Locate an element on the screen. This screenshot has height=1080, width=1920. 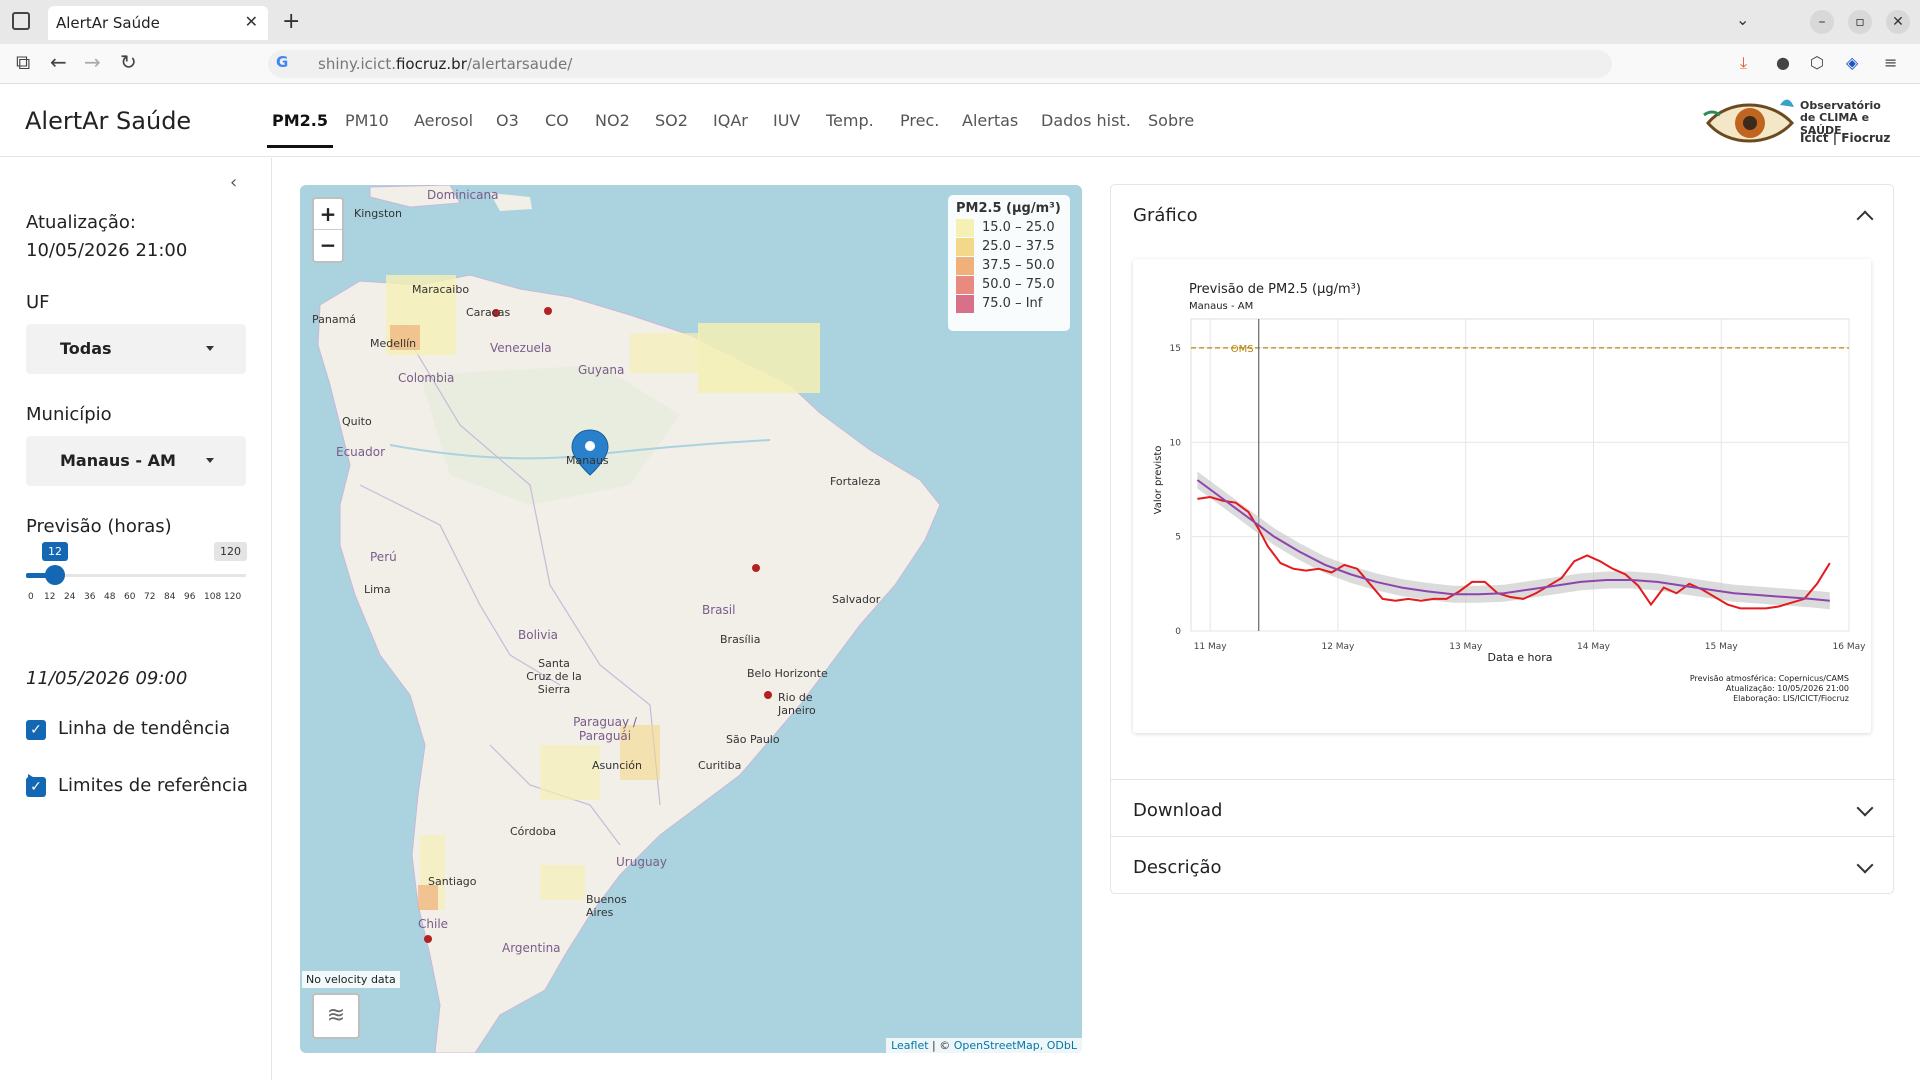
slider-tick: 12 is located at coordinates (50, 597).